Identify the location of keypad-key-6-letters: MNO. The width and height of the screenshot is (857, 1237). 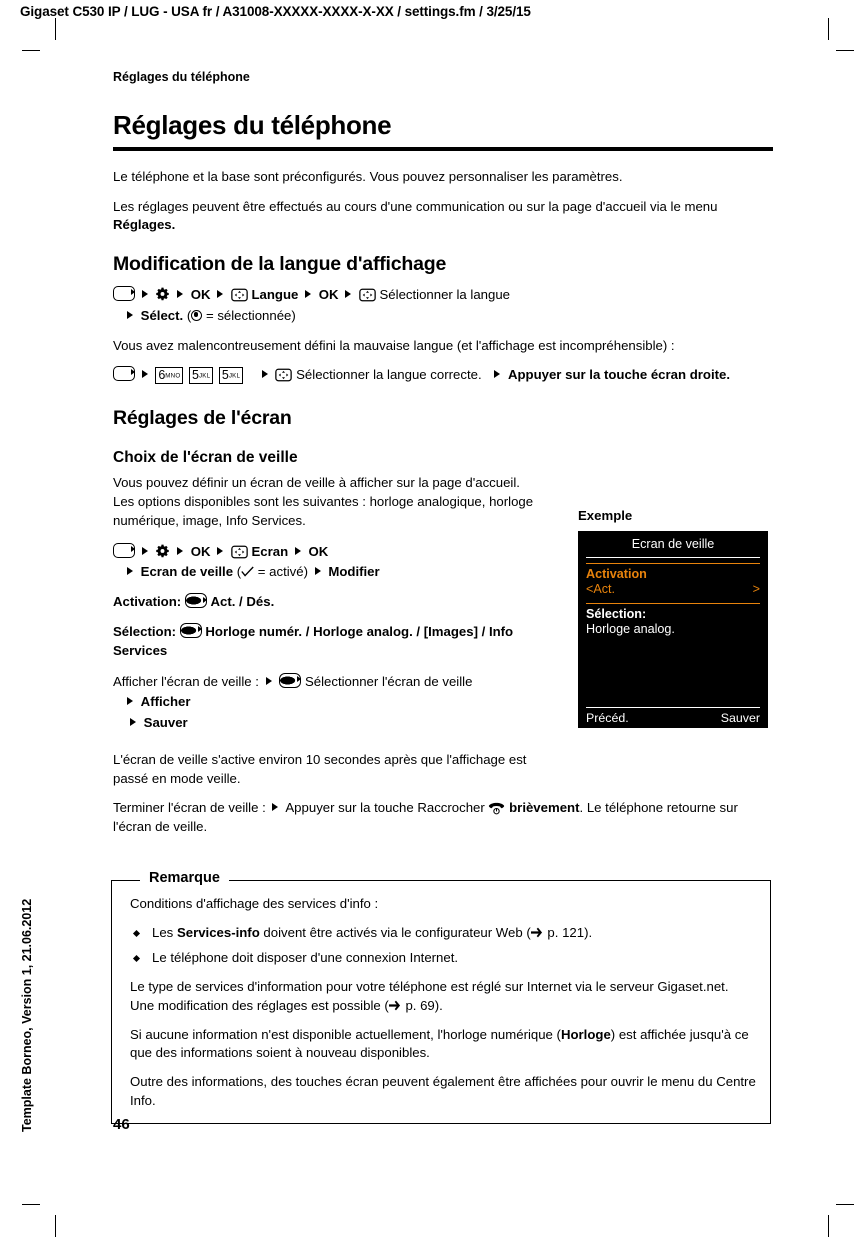
(173, 376).